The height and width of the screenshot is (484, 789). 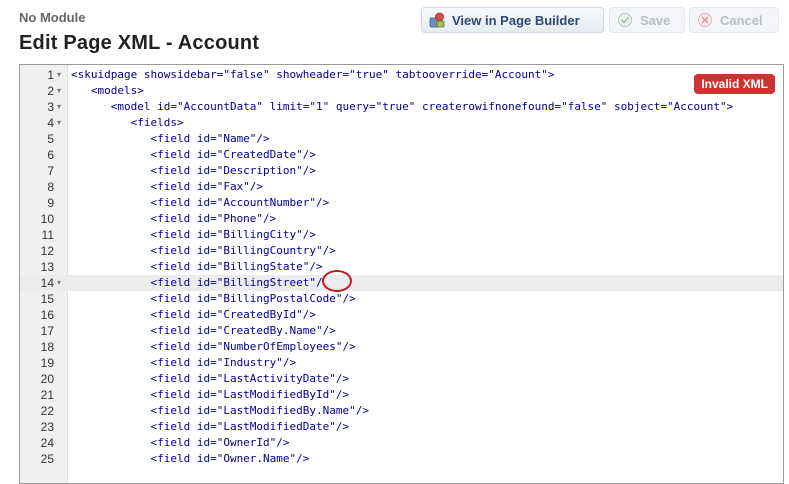 What do you see at coordinates (401, 459) in the screenshot?
I see `code-line: 25 <field id="Owner.Name"/>` at bounding box center [401, 459].